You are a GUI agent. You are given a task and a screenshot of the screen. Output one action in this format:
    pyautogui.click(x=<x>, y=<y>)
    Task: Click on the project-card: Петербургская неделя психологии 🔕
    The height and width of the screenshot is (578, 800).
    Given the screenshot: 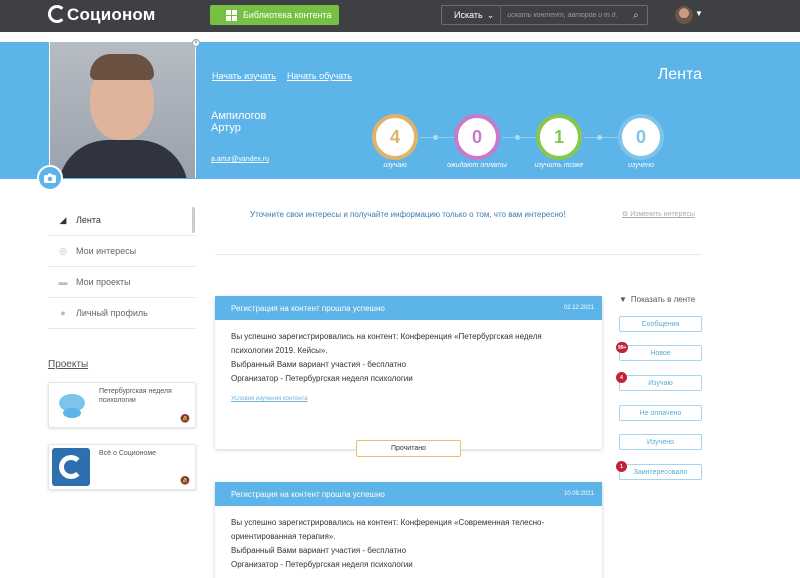 What is the action you would take?
    pyautogui.click(x=122, y=405)
    